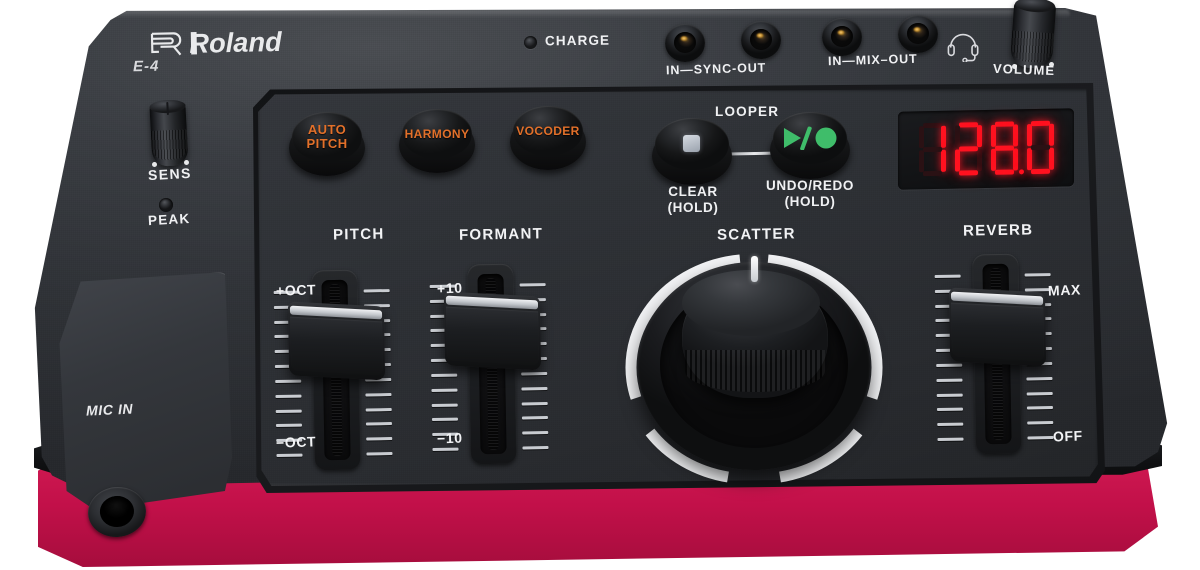 This screenshot has width=1200, height=570. I want to click on clear-line2: (HOLD), so click(693, 207).